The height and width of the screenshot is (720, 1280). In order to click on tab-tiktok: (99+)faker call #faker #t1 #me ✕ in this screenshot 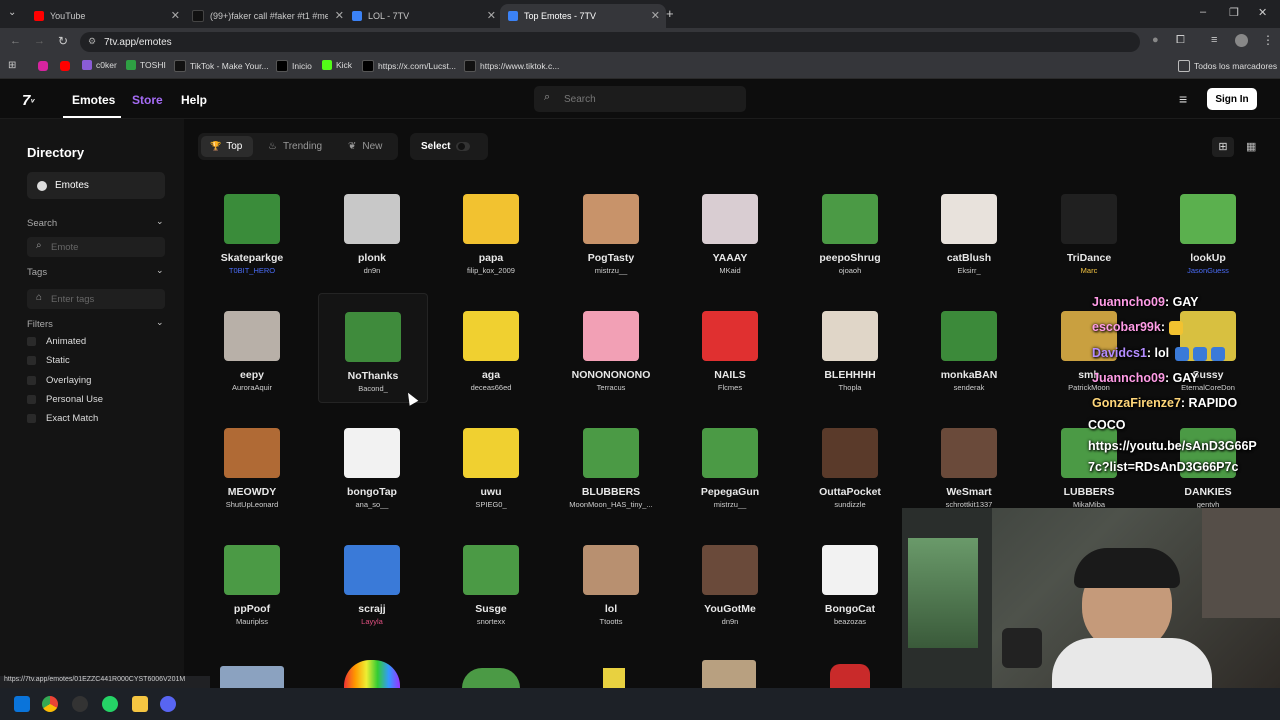, I will do `click(267, 16)`.